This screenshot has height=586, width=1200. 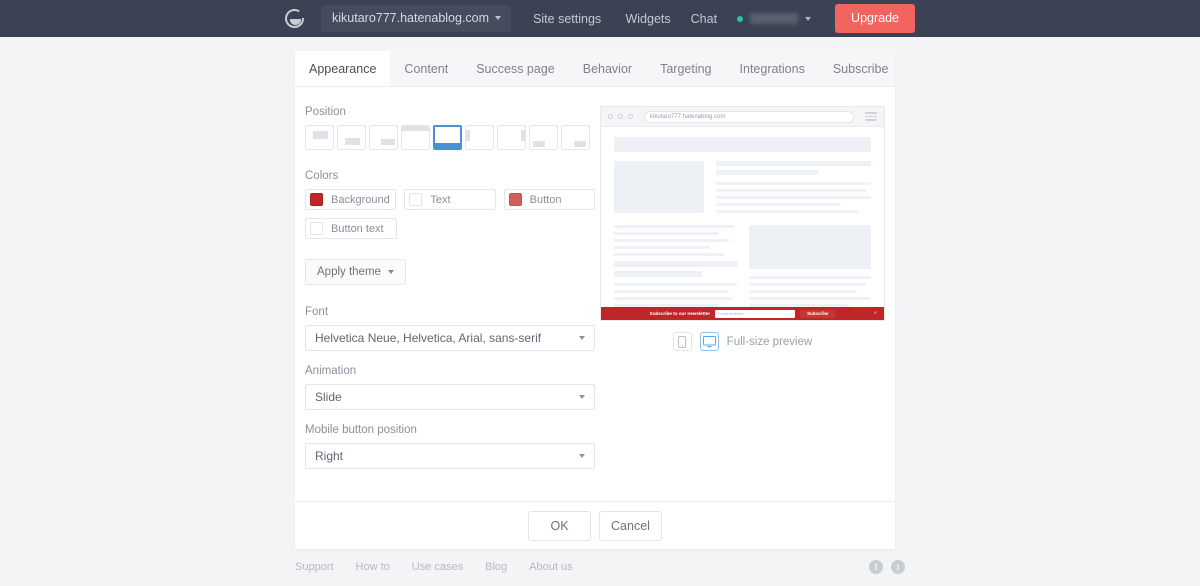 What do you see at coordinates (818, 313) in the screenshot?
I see `preview-subscribe-button: Subscribe` at bounding box center [818, 313].